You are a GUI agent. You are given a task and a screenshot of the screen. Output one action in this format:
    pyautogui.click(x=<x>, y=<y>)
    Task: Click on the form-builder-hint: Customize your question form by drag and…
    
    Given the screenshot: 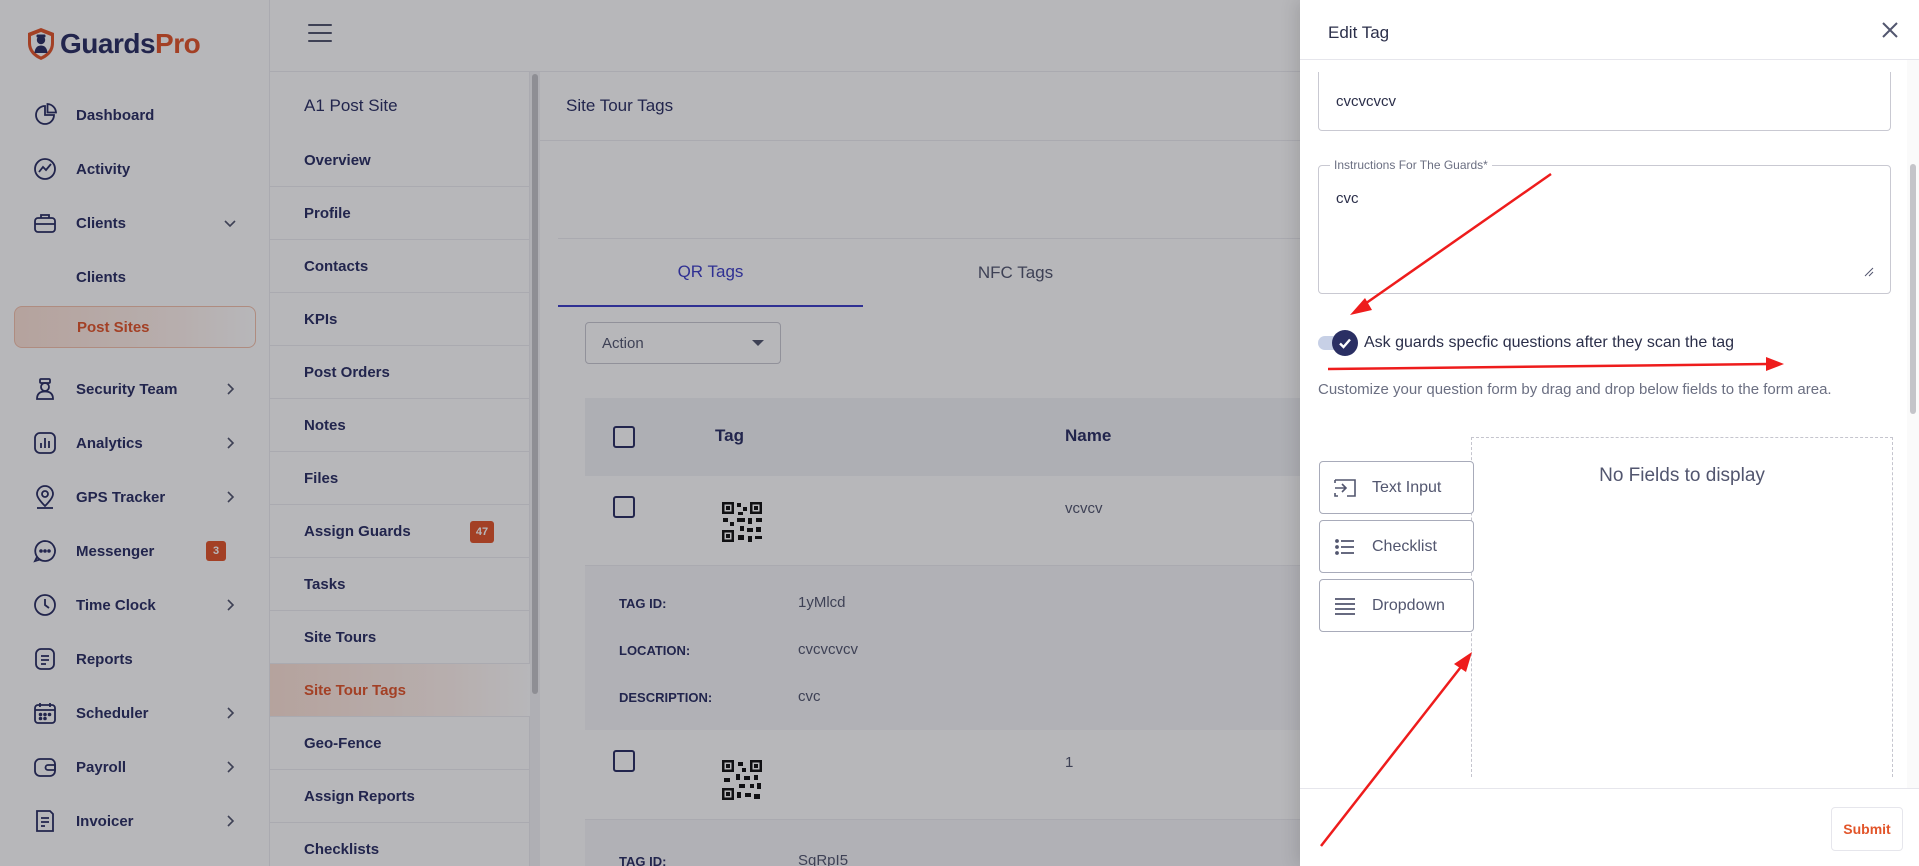 What is the action you would take?
    pyautogui.click(x=1575, y=389)
    